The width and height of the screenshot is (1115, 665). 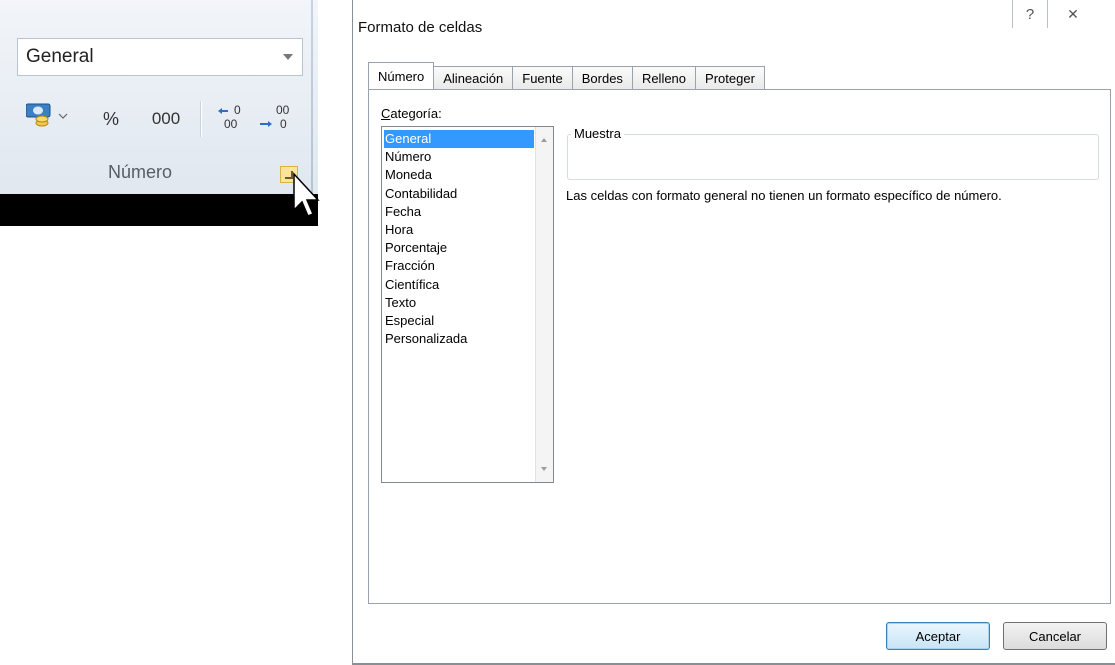 What do you see at coordinates (459, 303) in the screenshot?
I see `list-item: Texto` at bounding box center [459, 303].